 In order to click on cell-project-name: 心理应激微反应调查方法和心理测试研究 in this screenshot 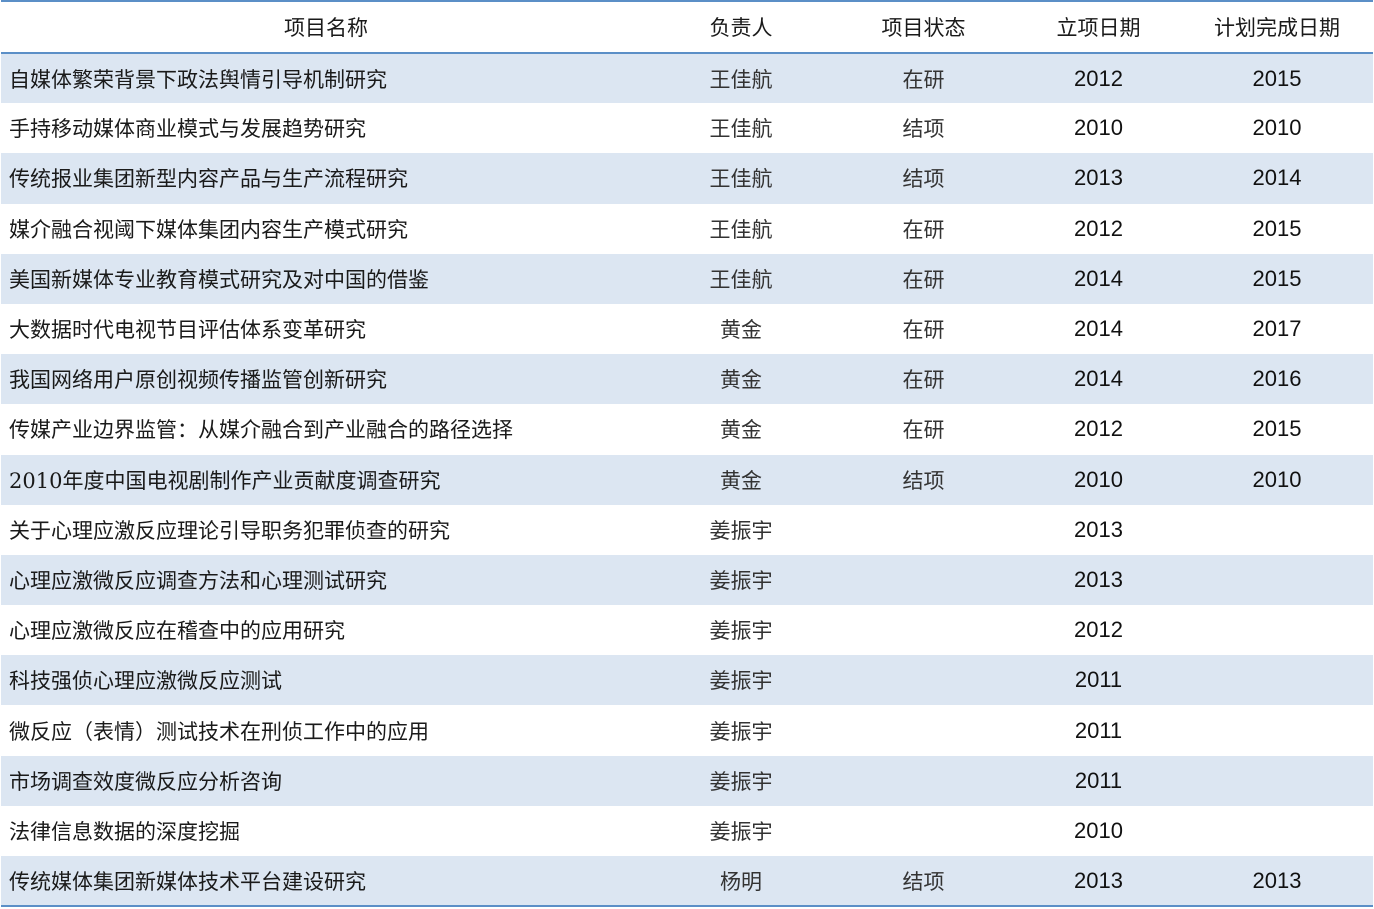, I will do `click(198, 580)`.